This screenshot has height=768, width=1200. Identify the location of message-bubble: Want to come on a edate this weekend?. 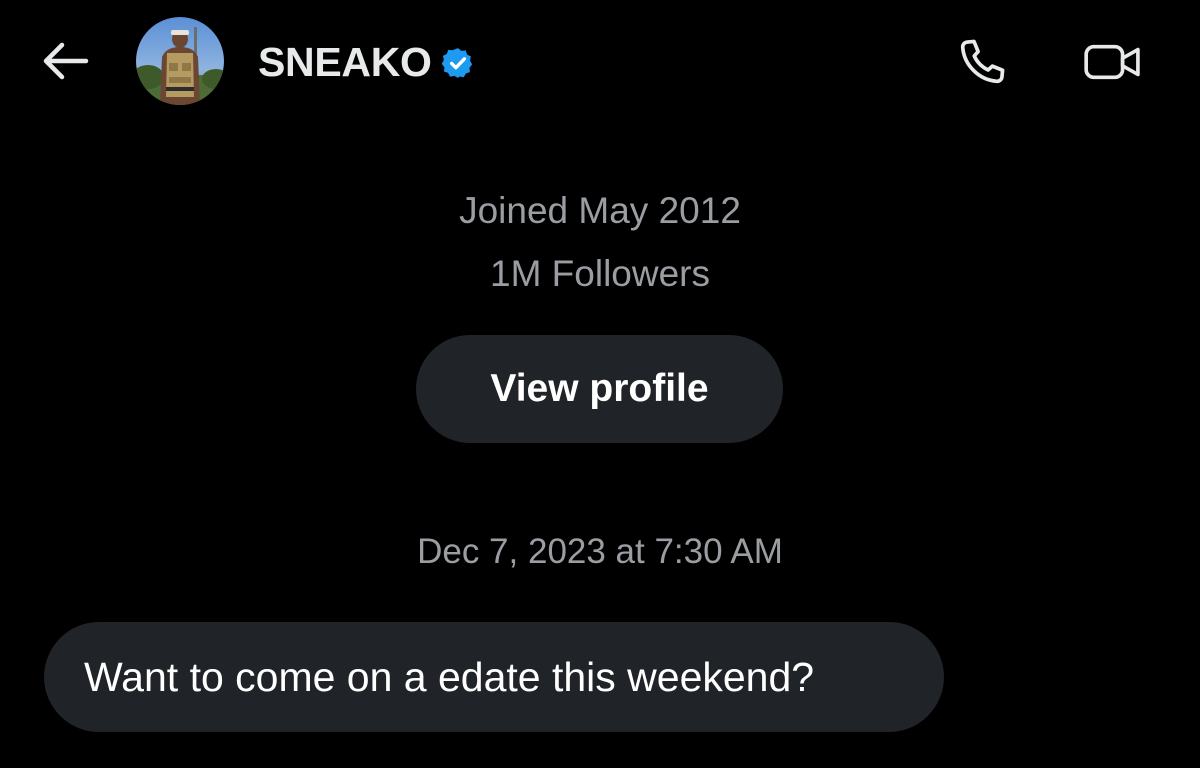
(494, 677).